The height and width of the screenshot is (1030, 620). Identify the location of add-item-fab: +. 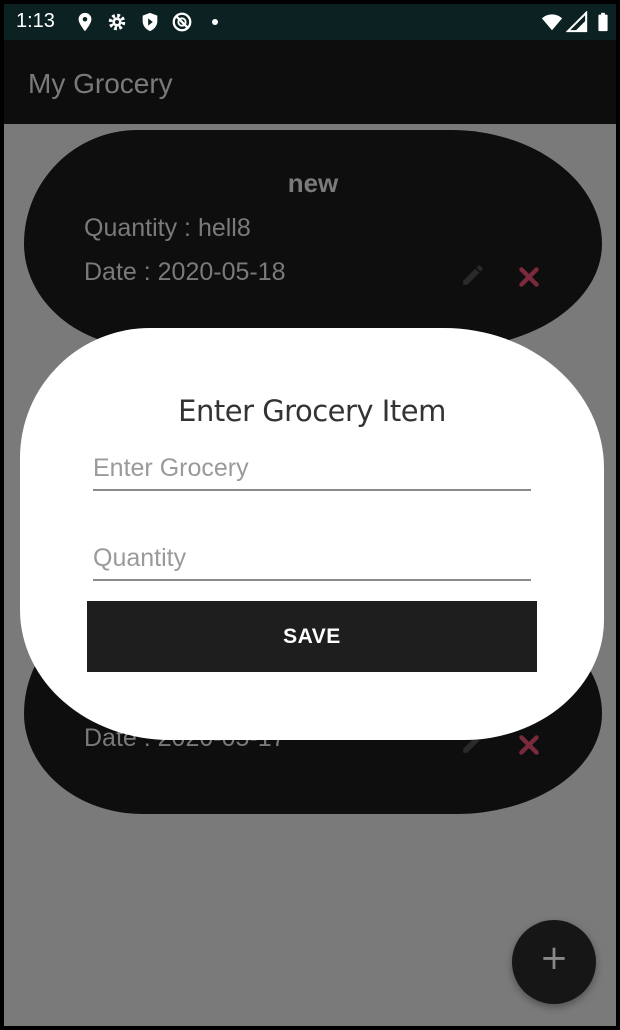
(554, 962).